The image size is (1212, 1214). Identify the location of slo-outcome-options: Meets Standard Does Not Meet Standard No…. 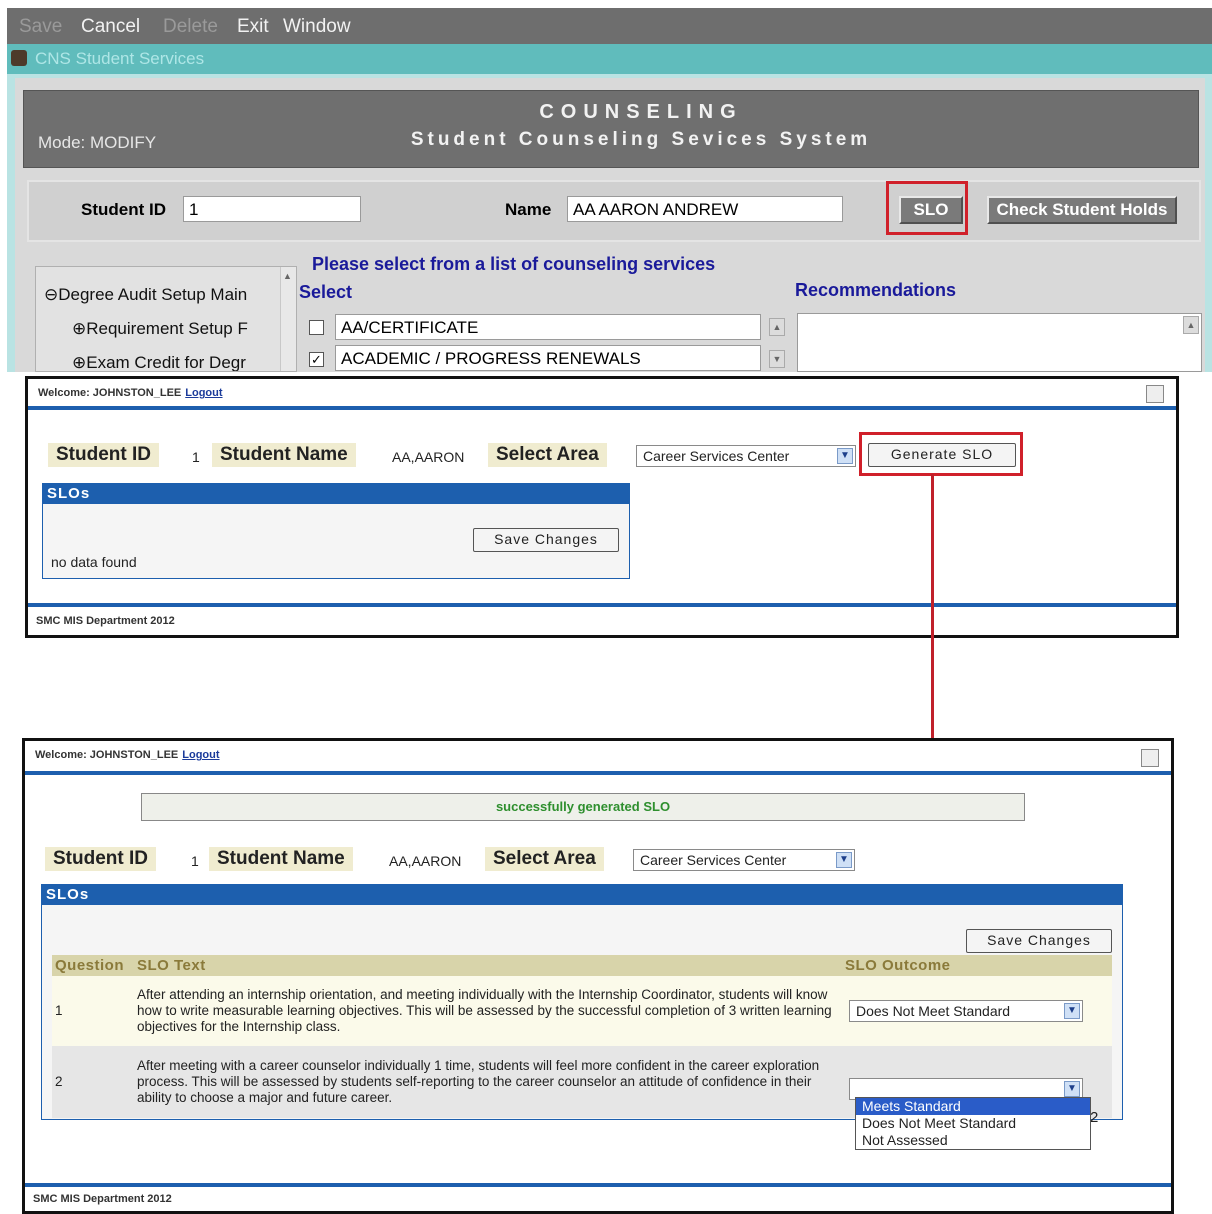
(973, 1123).